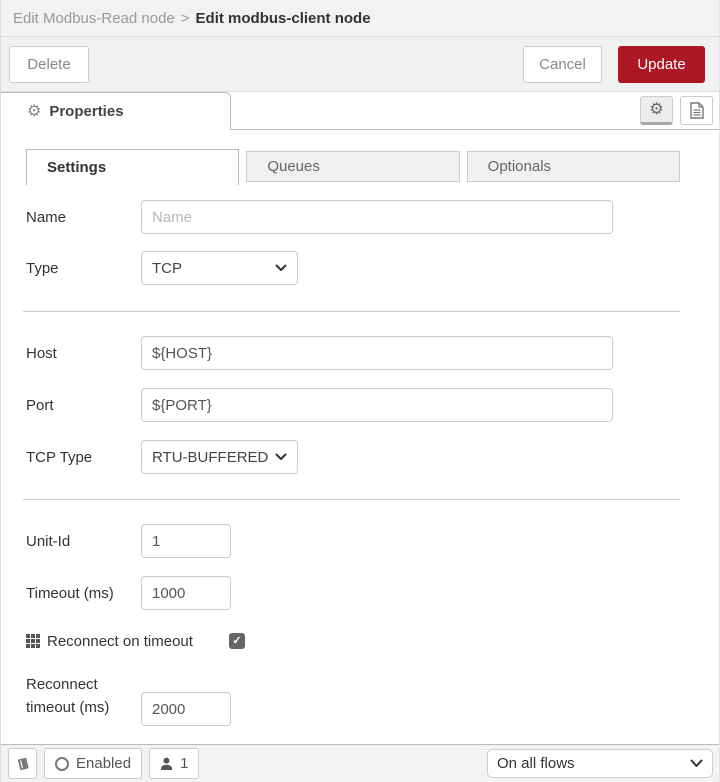 The image size is (720, 782). I want to click on properties-tab-label: Properties, so click(86, 111).